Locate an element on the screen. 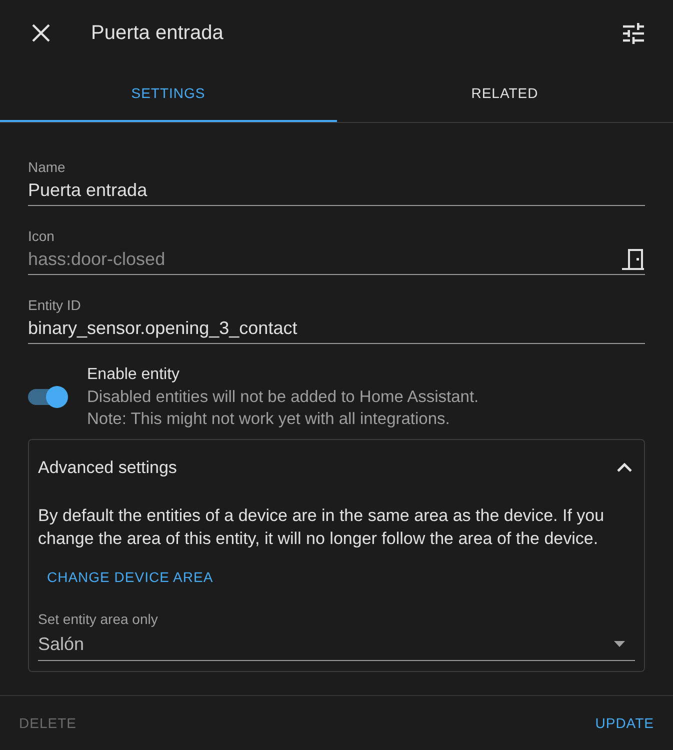 Image resolution: width=673 pixels, height=750 pixels. chevron-up-icon is located at coordinates (624, 467).